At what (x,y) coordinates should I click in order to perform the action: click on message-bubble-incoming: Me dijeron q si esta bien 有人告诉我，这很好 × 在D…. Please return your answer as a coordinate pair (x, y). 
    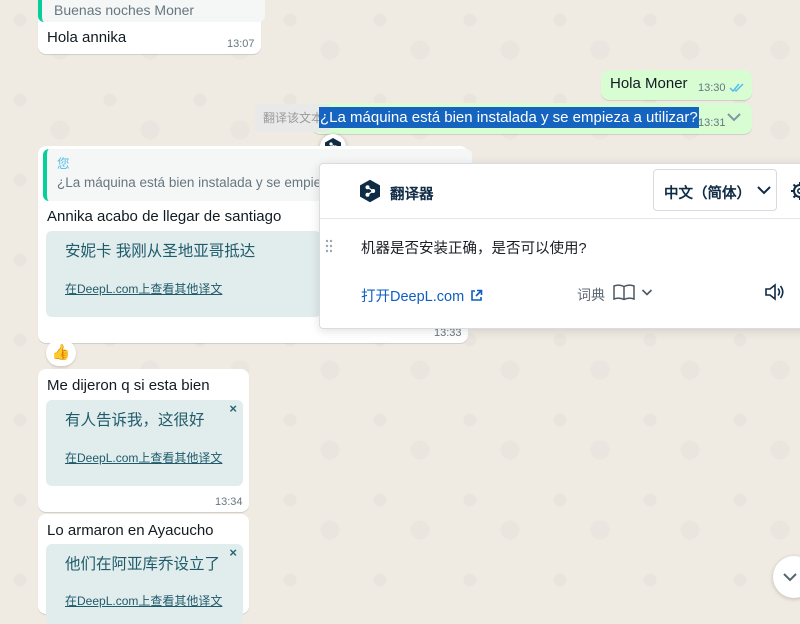
    Looking at the image, I should click on (143, 440).